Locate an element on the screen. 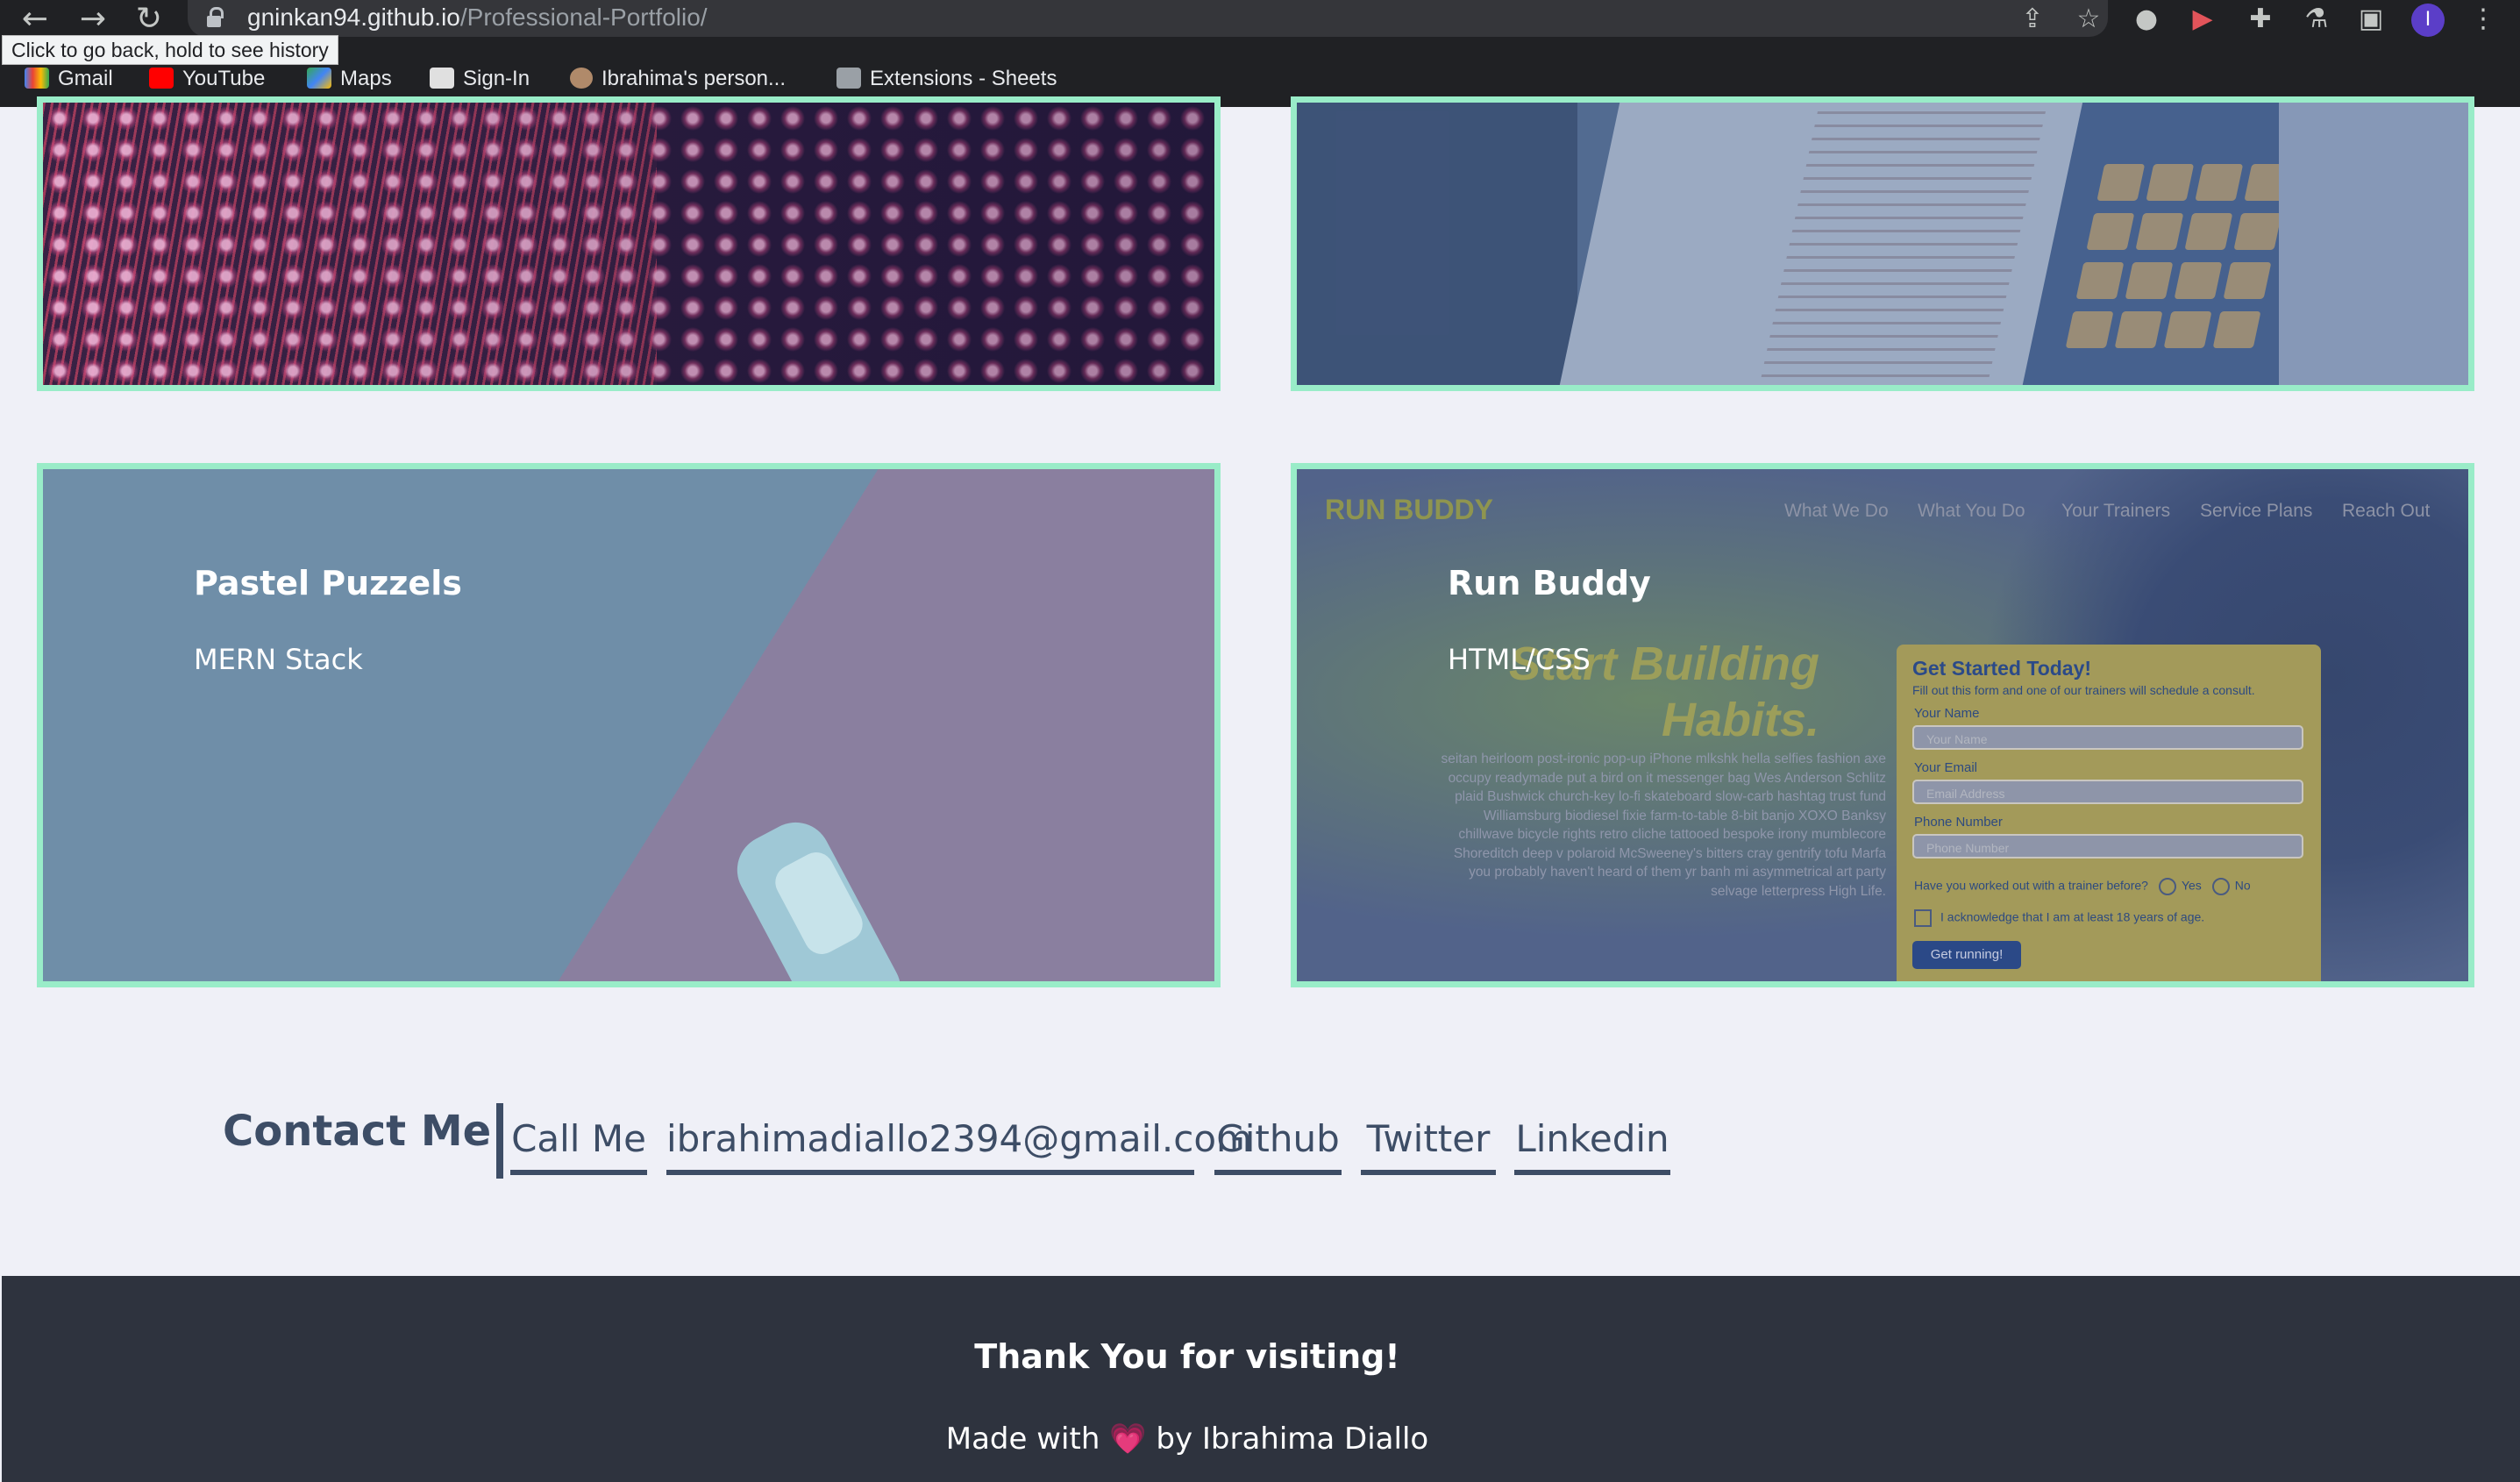  get-running-button: Get running! is located at coordinates (1966, 955).